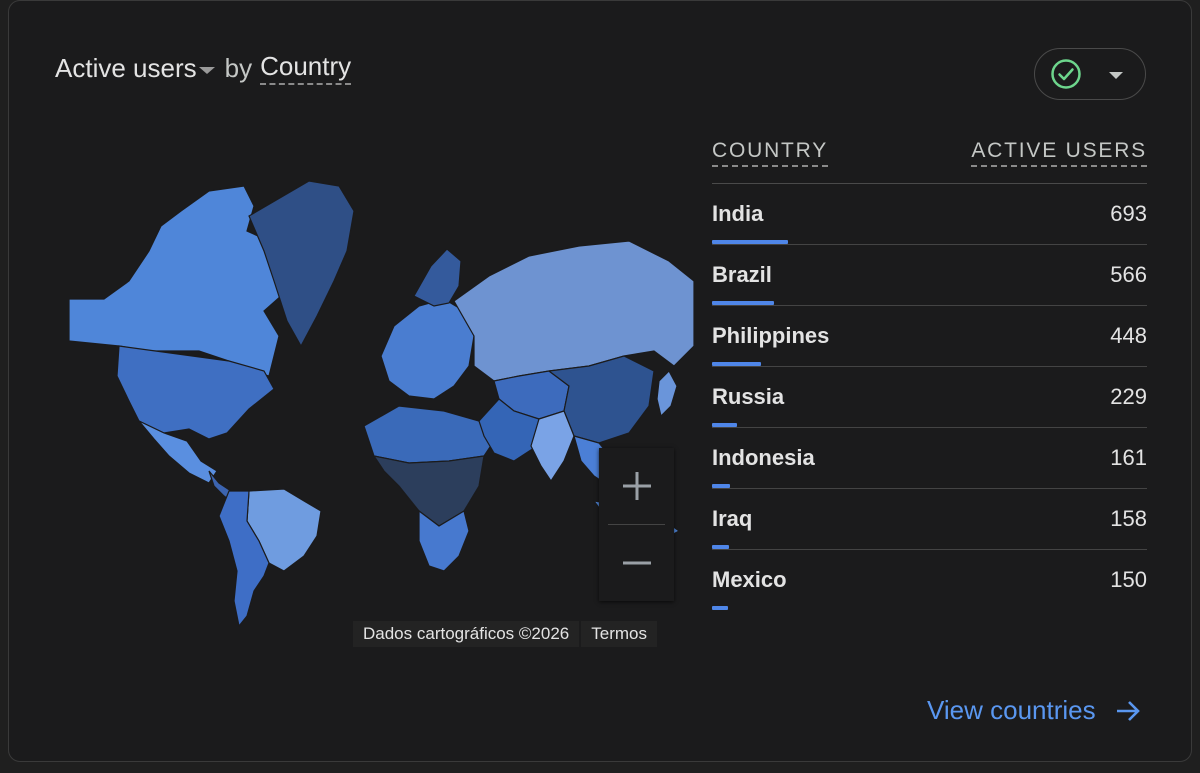  What do you see at coordinates (619, 634) in the screenshot?
I see `map-terms-link: Termos` at bounding box center [619, 634].